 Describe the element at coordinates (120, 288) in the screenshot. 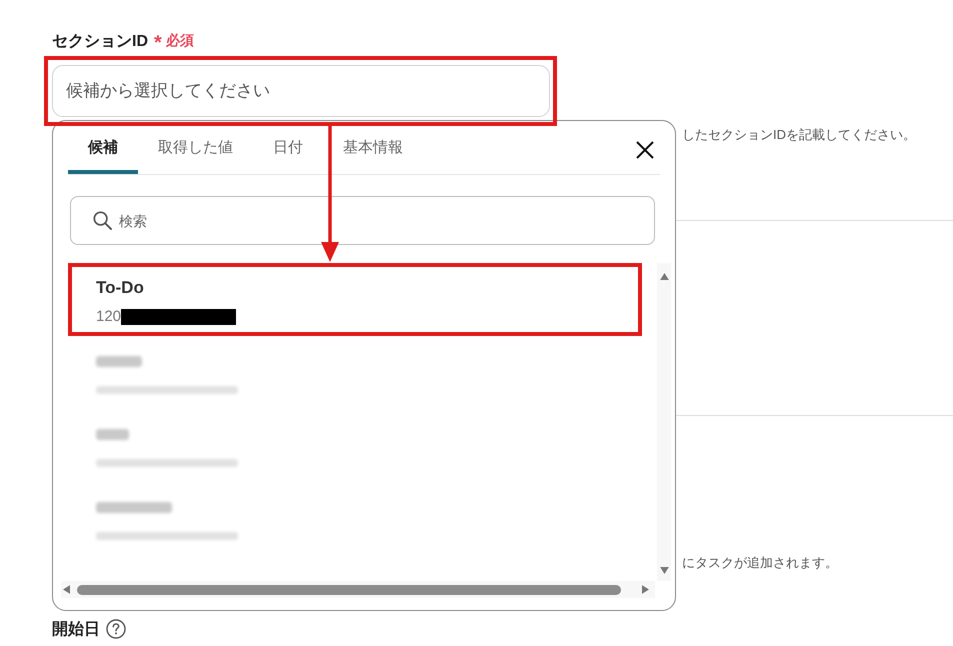

I see `option-title: To-Do` at that location.